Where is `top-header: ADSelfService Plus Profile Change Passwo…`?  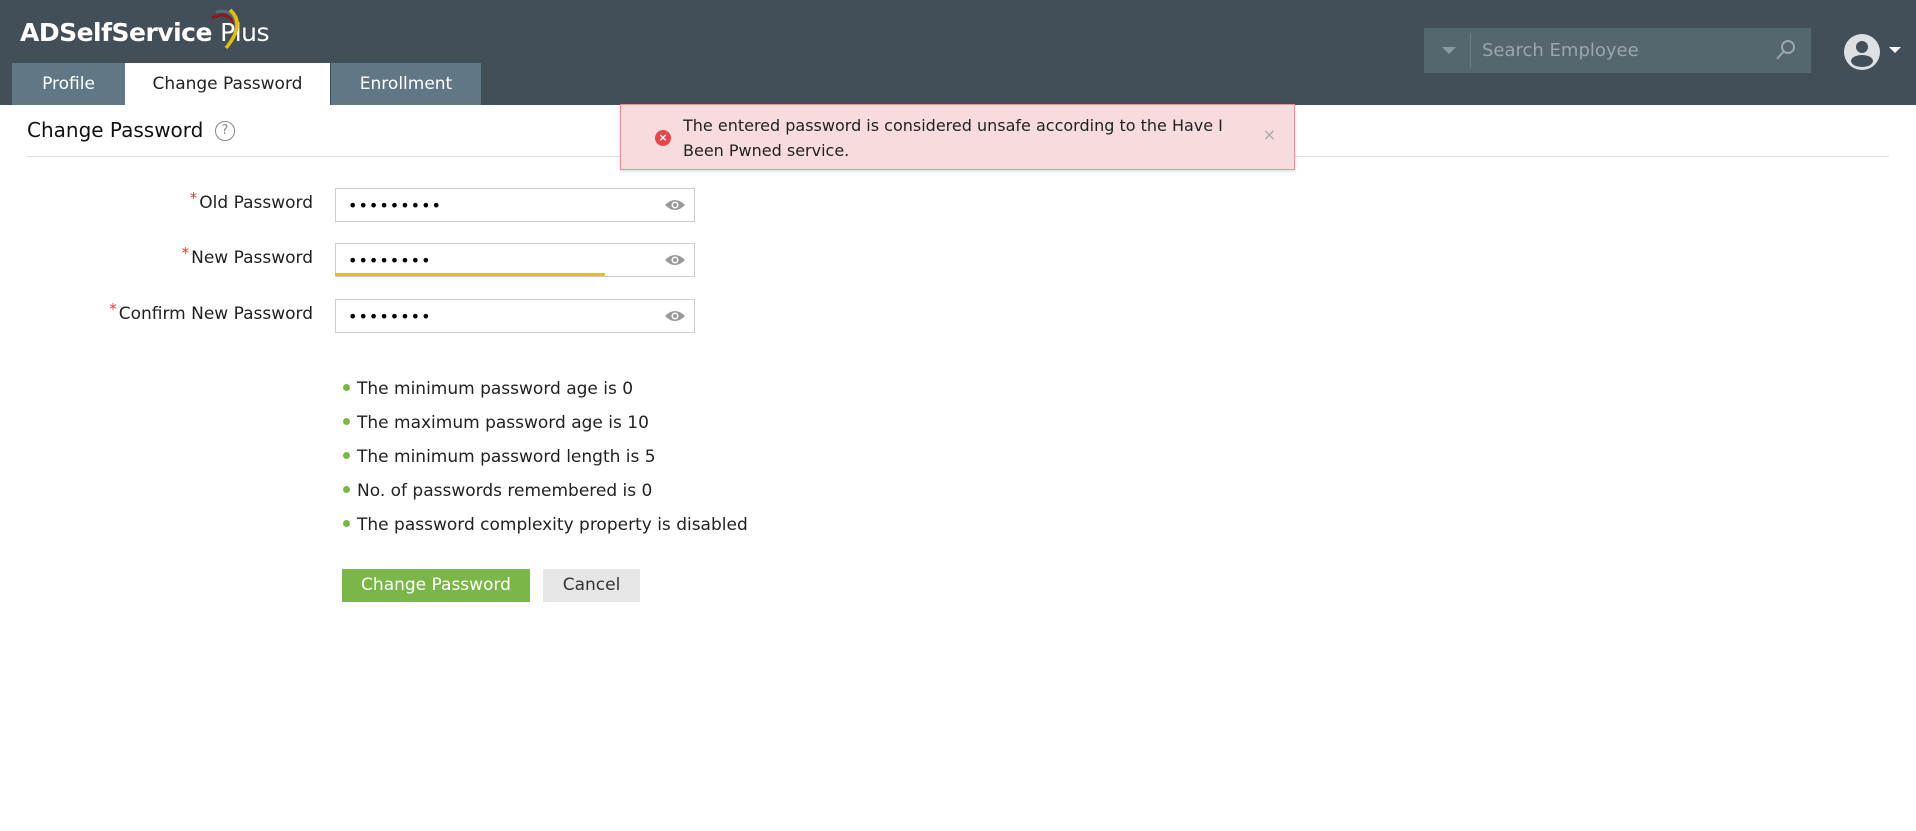
top-header: ADSelfService Plus Profile Change Passwo… is located at coordinates (958, 52).